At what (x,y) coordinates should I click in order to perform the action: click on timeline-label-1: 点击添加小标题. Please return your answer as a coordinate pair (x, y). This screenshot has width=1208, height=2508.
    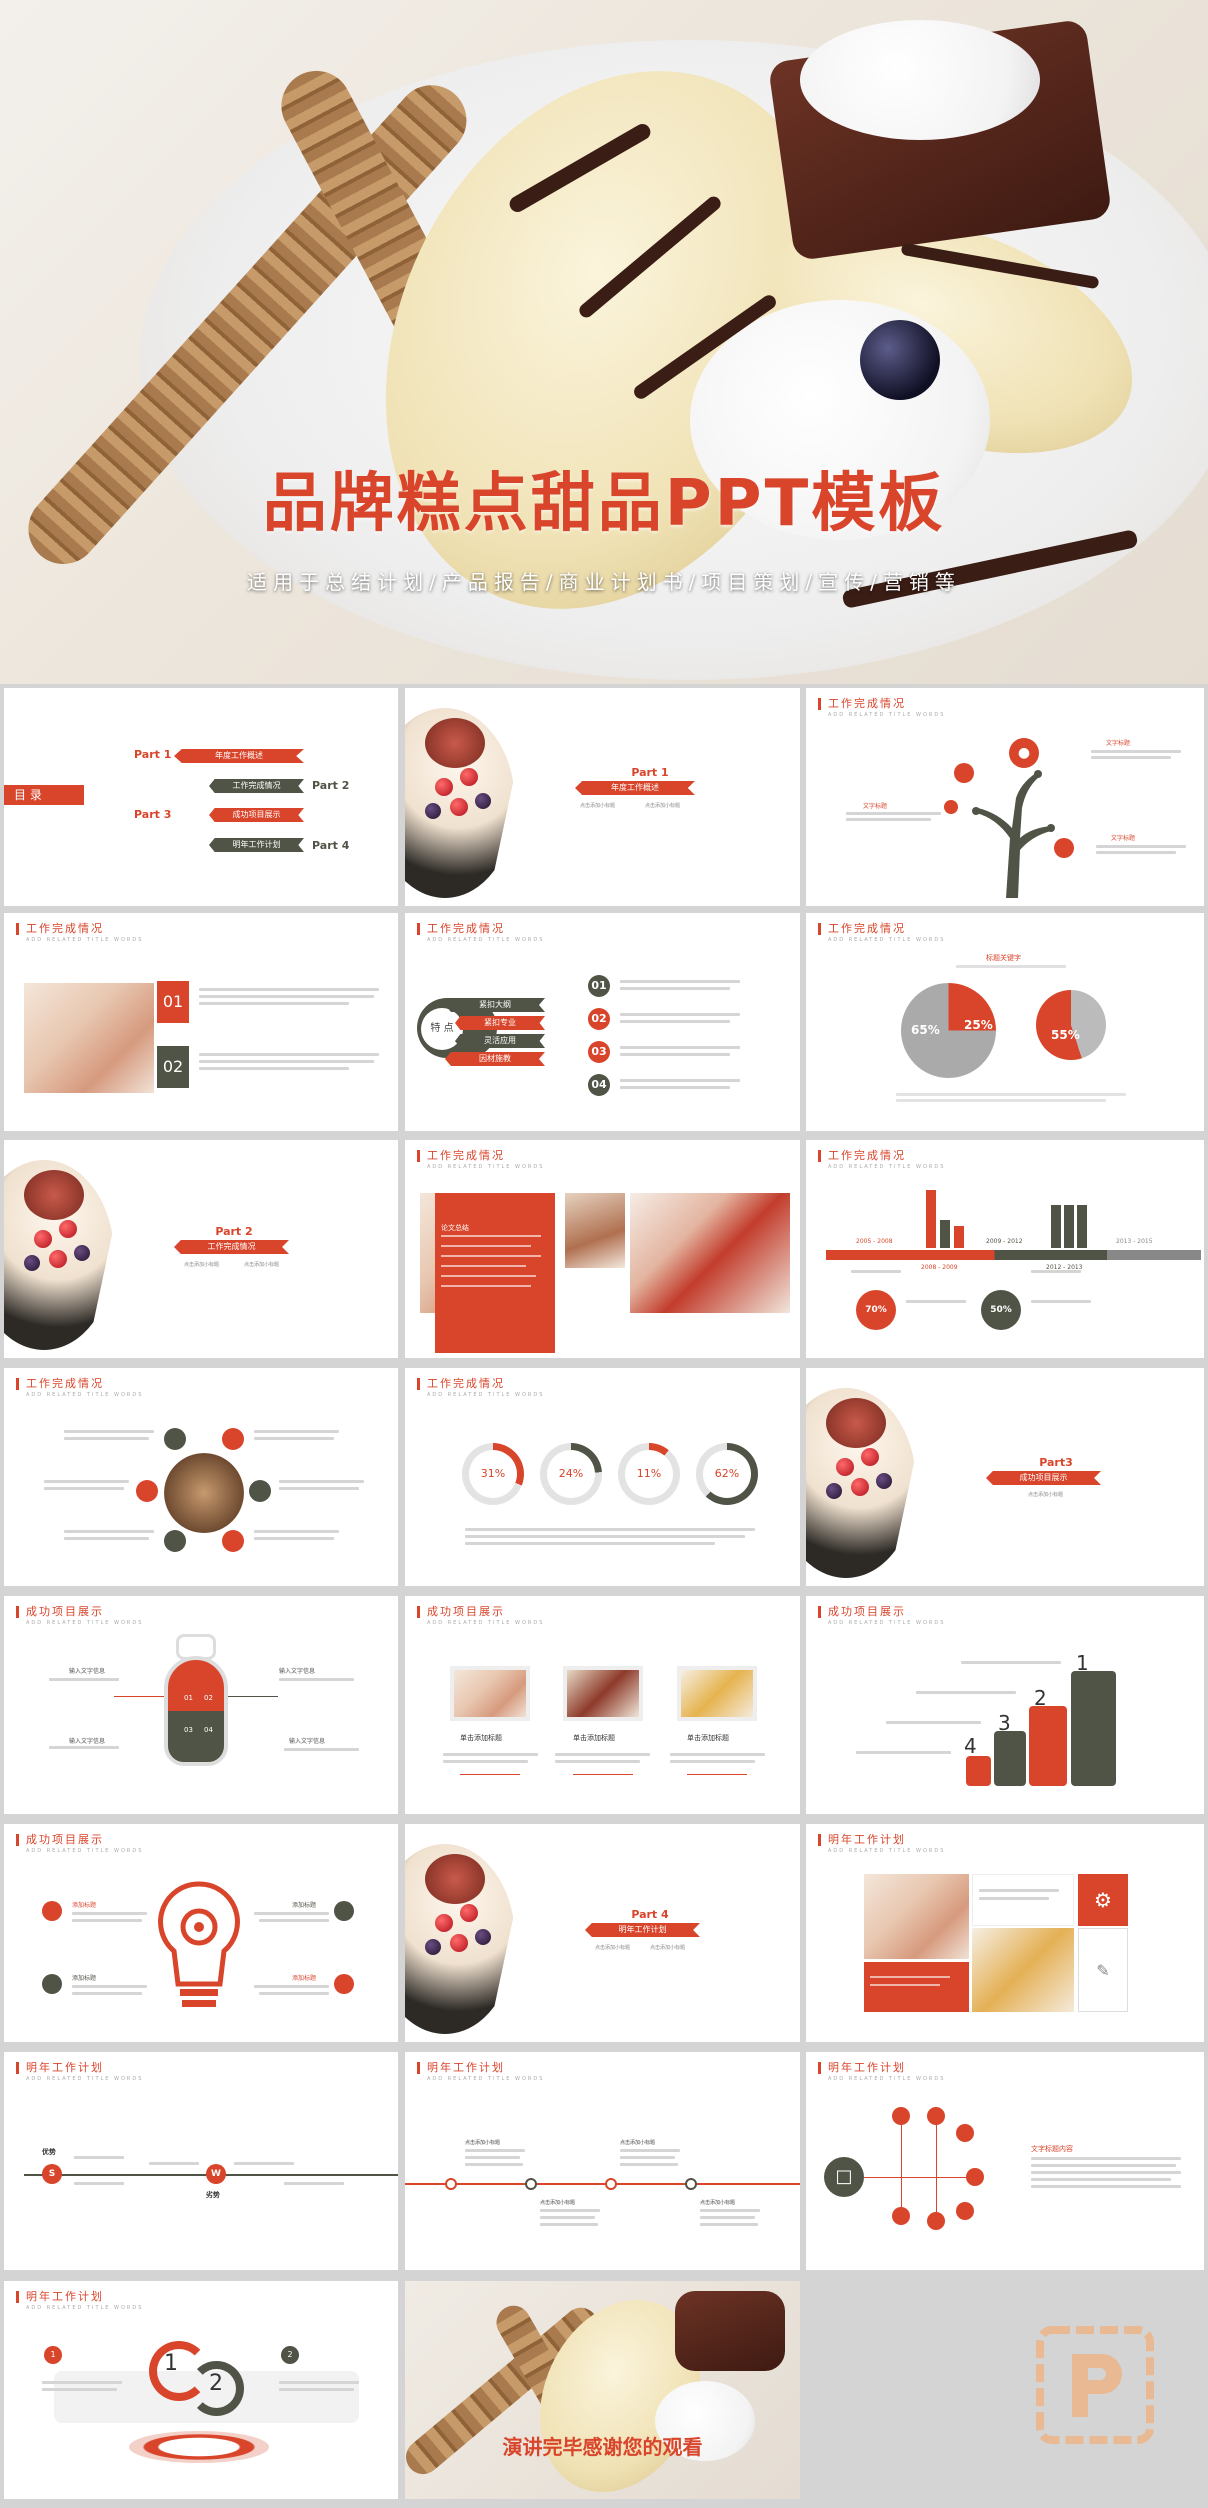
    Looking at the image, I should click on (483, 2143).